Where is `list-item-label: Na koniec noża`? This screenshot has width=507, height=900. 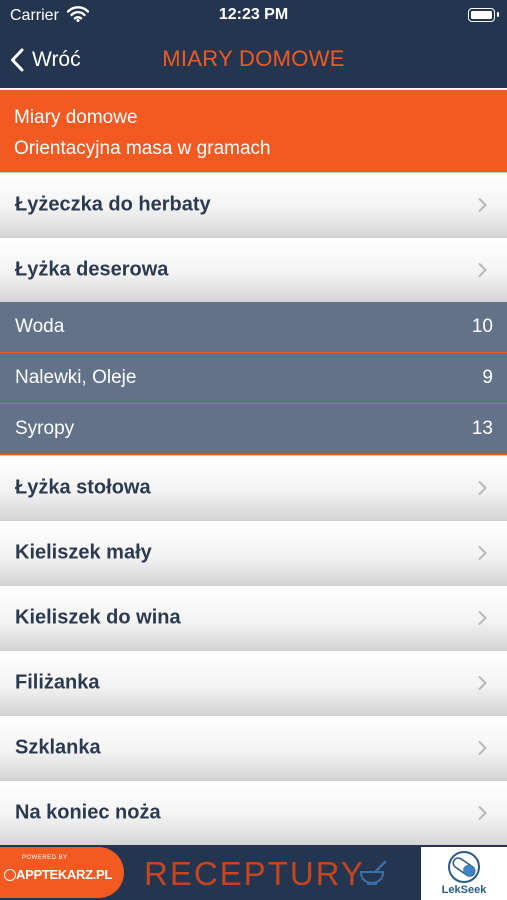
list-item-label: Na koniec noża is located at coordinates (88, 812).